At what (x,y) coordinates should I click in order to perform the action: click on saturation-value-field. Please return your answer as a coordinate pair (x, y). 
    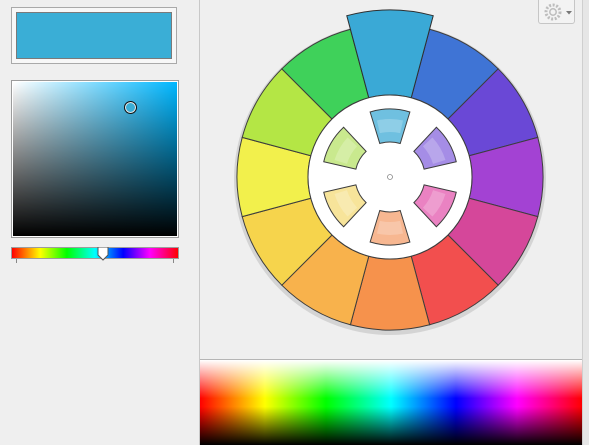
    Looking at the image, I should click on (95, 159).